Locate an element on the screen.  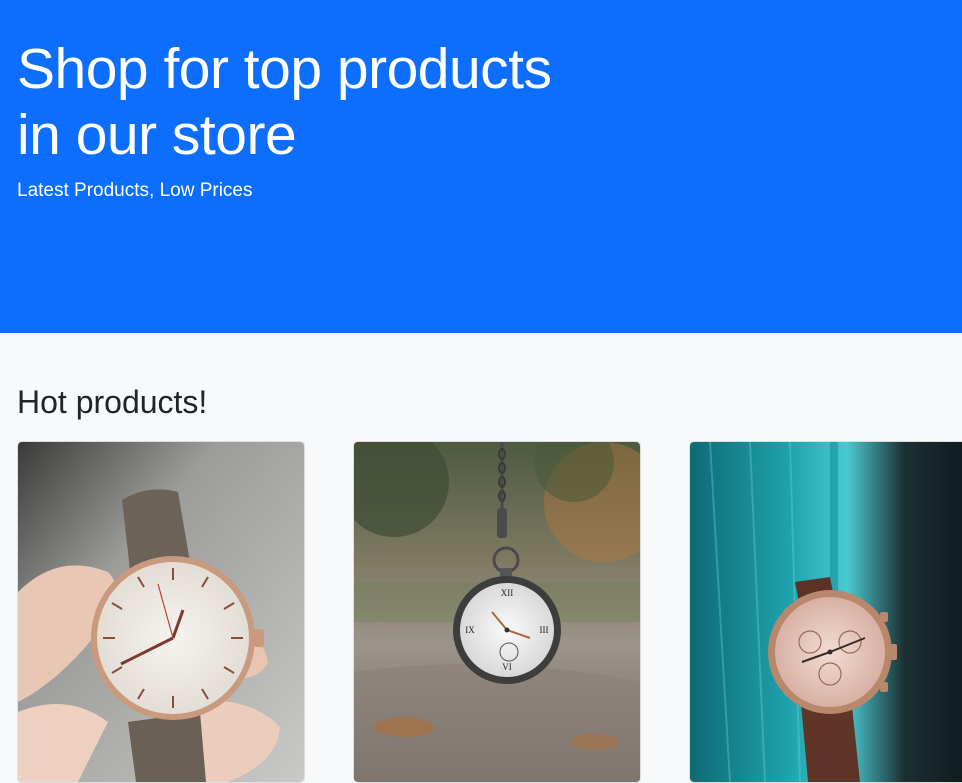
product-card-wristwatch is located at coordinates (161, 612).